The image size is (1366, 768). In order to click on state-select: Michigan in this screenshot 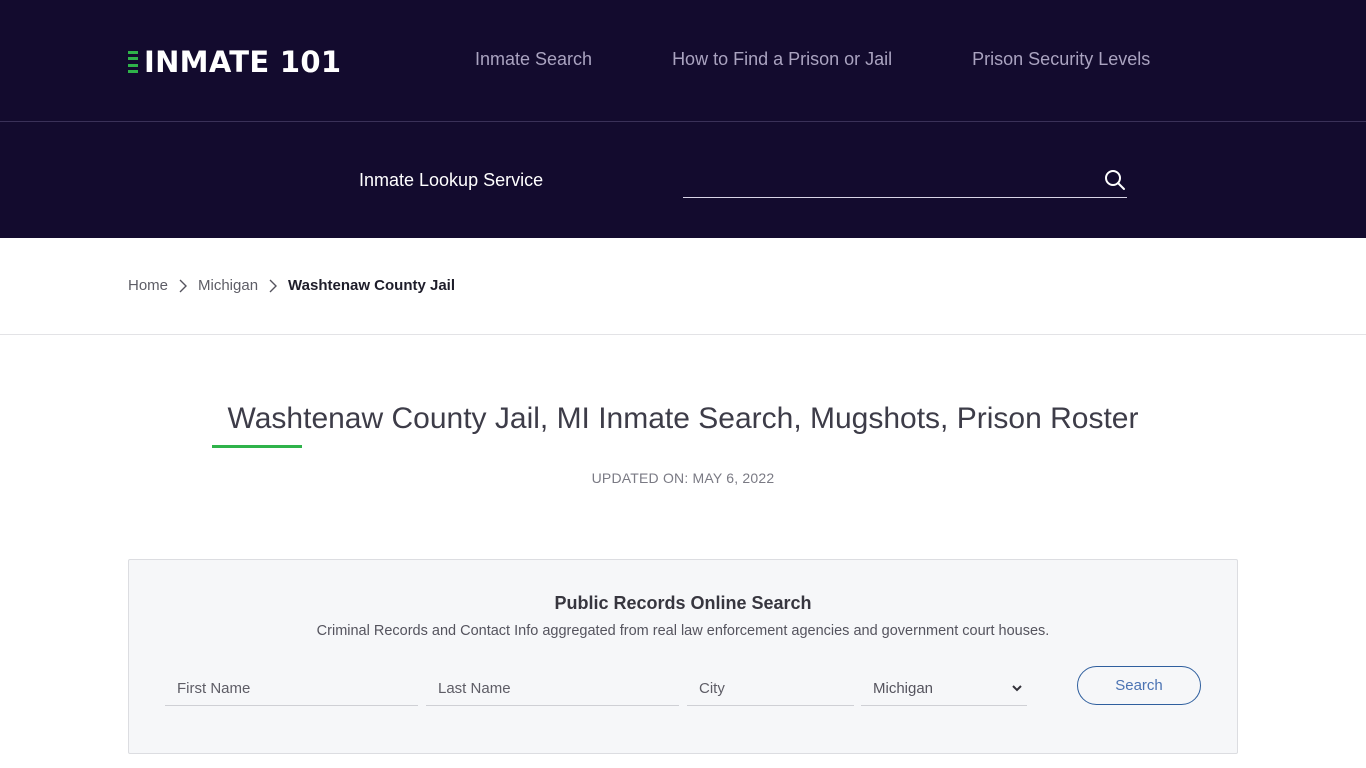, I will do `click(944, 688)`.